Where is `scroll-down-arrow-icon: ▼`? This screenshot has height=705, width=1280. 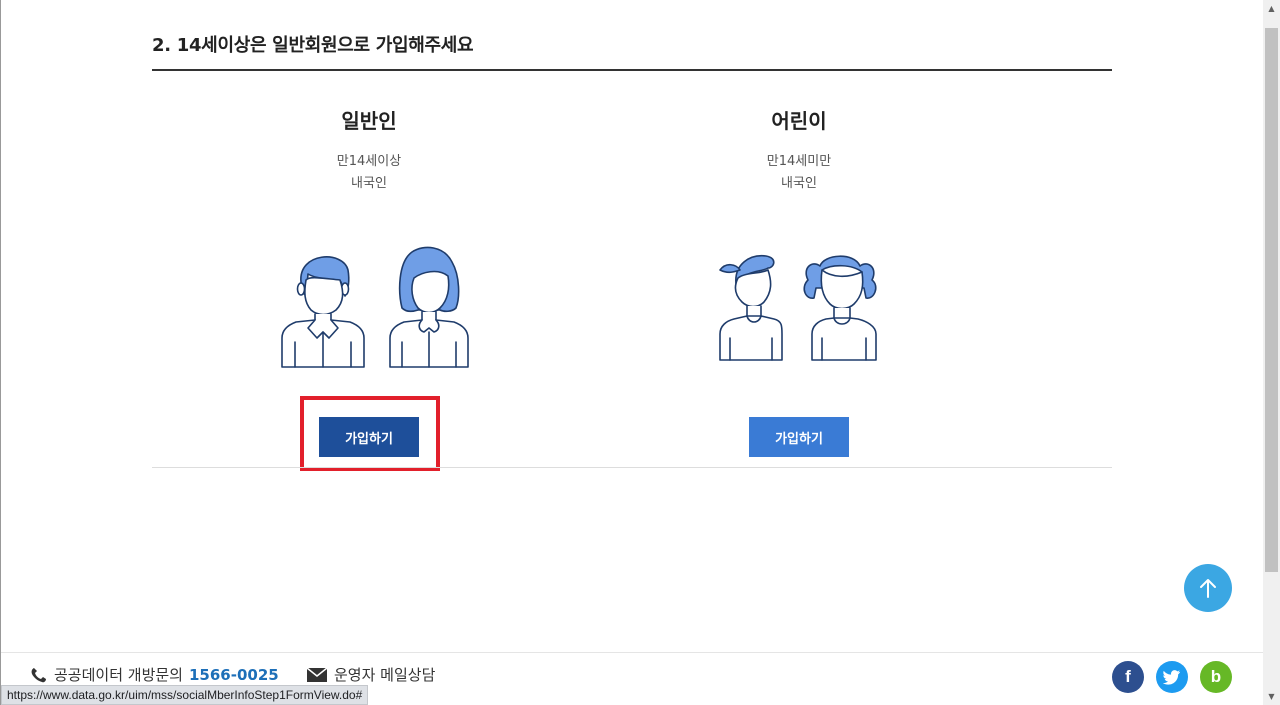 scroll-down-arrow-icon: ▼ is located at coordinates (1271, 696).